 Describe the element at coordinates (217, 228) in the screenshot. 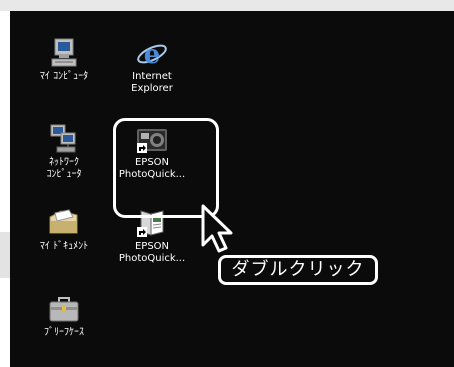

I see `mouse-cursor-icon` at that location.